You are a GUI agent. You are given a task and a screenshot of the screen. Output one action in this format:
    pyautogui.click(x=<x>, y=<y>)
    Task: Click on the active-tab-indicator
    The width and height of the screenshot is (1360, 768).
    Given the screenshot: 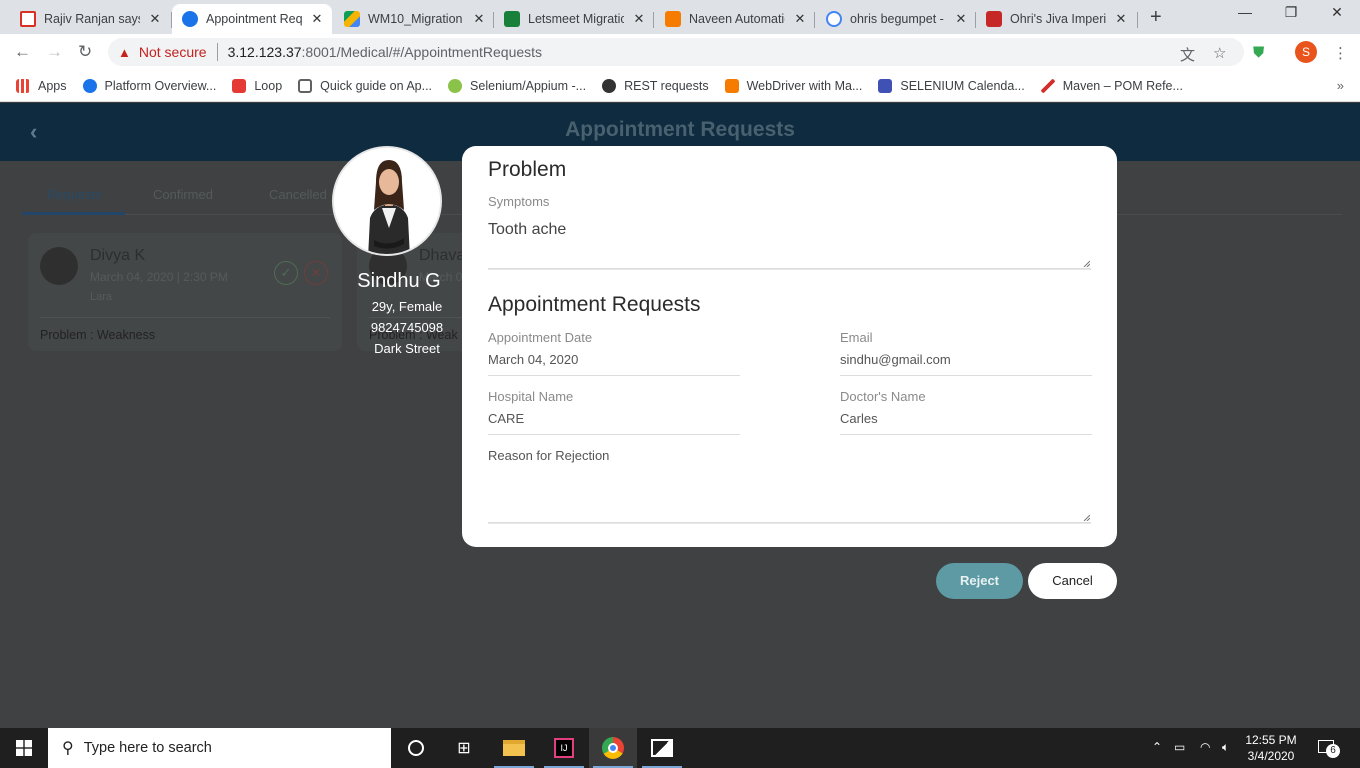 What is the action you would take?
    pyautogui.click(x=73, y=213)
    